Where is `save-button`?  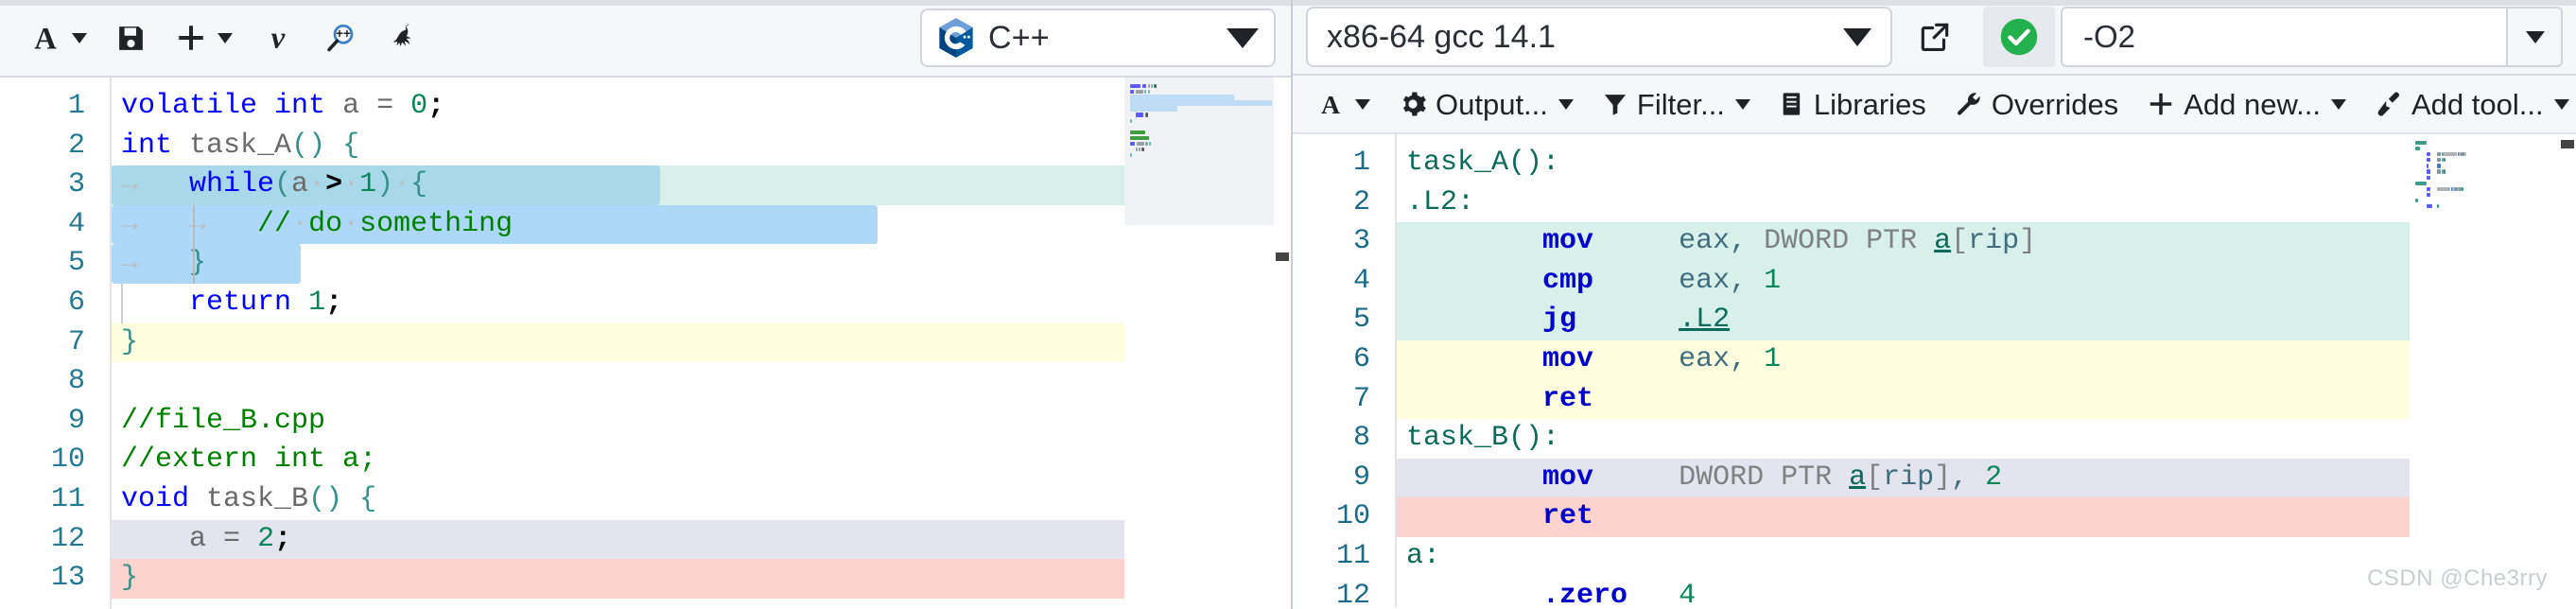 save-button is located at coordinates (131, 38).